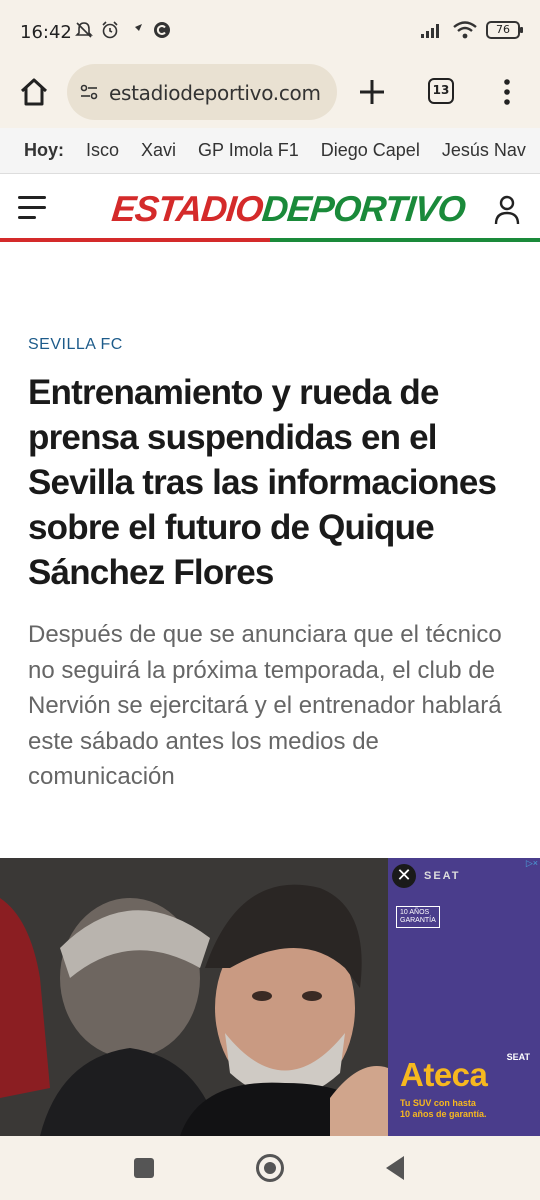  I want to click on trending-link: Diego Capel, so click(370, 150).